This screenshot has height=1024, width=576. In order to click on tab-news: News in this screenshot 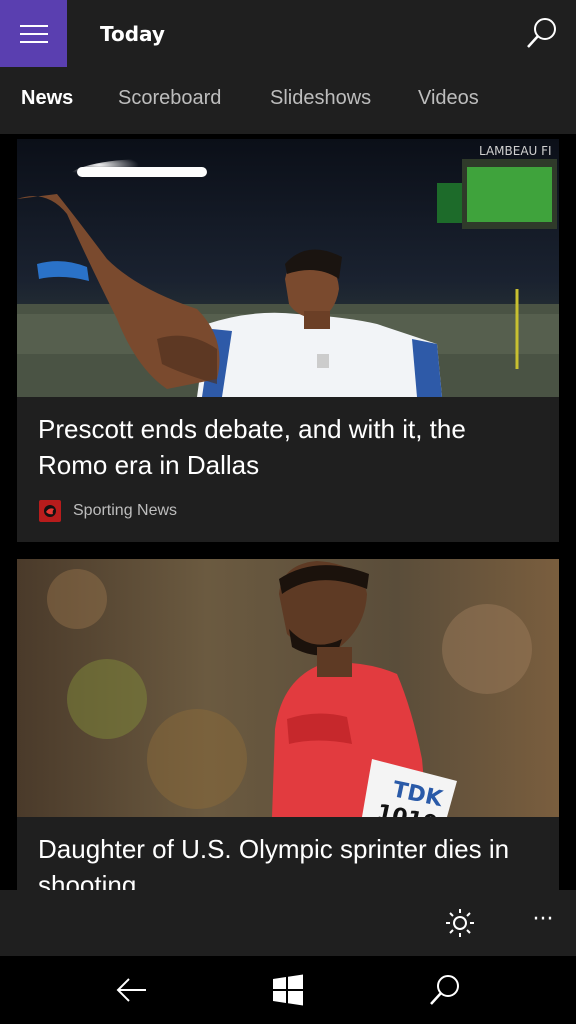, I will do `click(47, 98)`.